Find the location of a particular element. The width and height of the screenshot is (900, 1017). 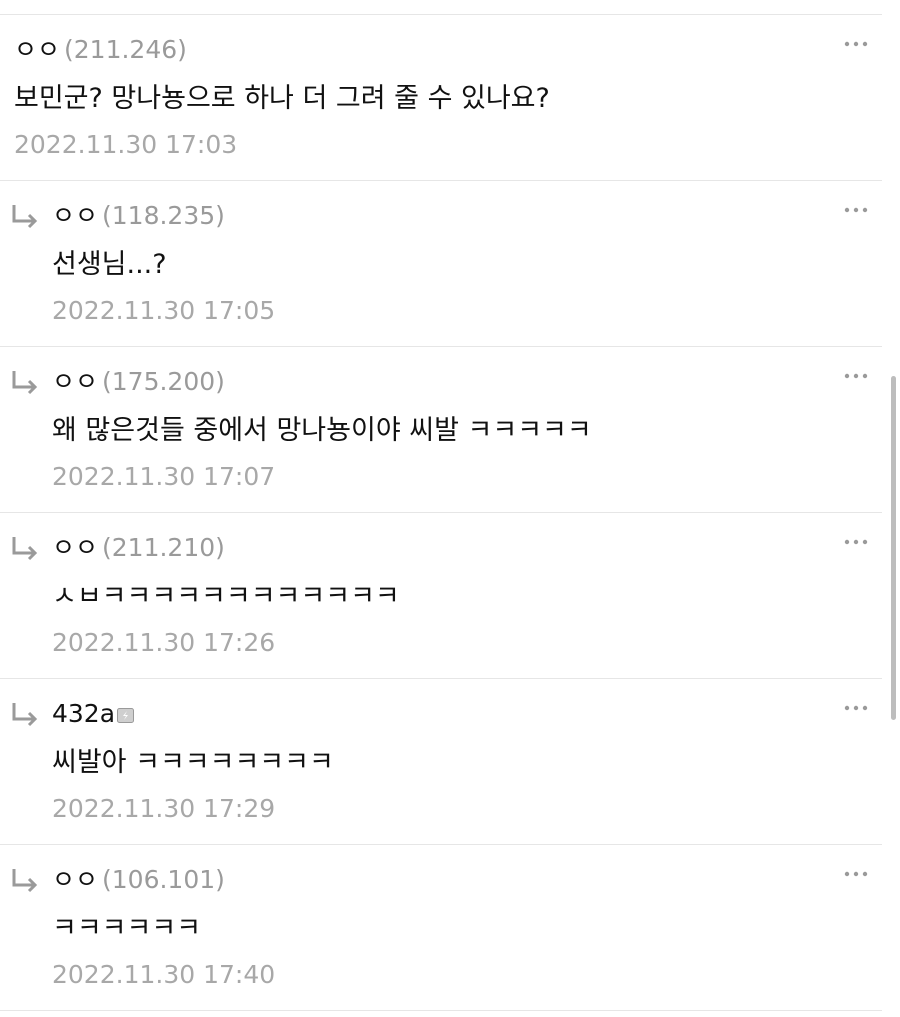

comment-header: ㅇㅇ (118.235) is located at coordinates (138, 216).